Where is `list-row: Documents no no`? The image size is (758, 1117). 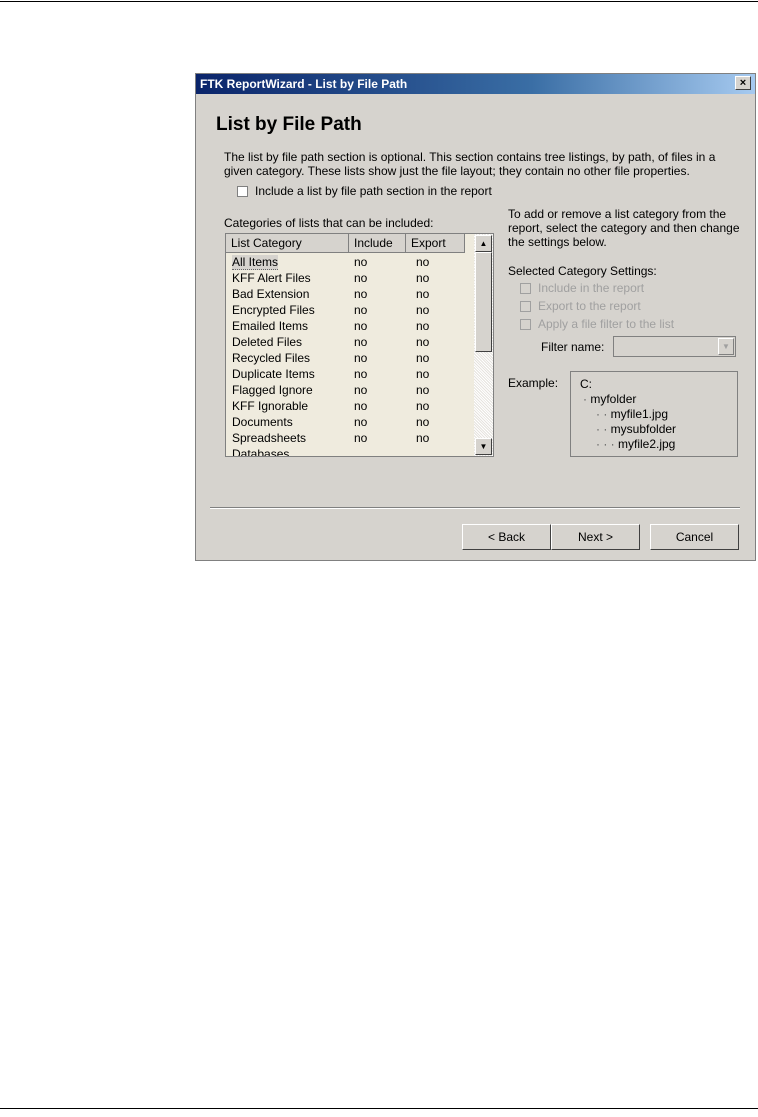 list-row: Documents no no is located at coordinates (350, 422).